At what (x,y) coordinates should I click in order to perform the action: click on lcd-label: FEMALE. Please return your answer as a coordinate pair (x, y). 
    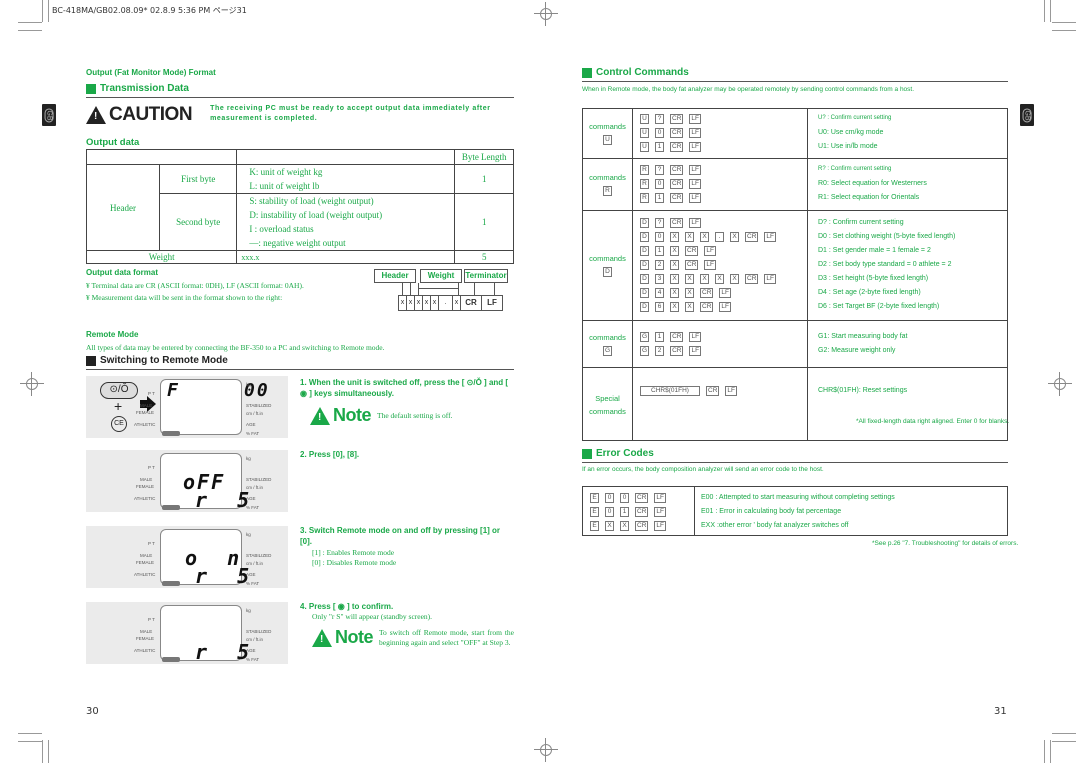
    Looking at the image, I should click on (145, 486).